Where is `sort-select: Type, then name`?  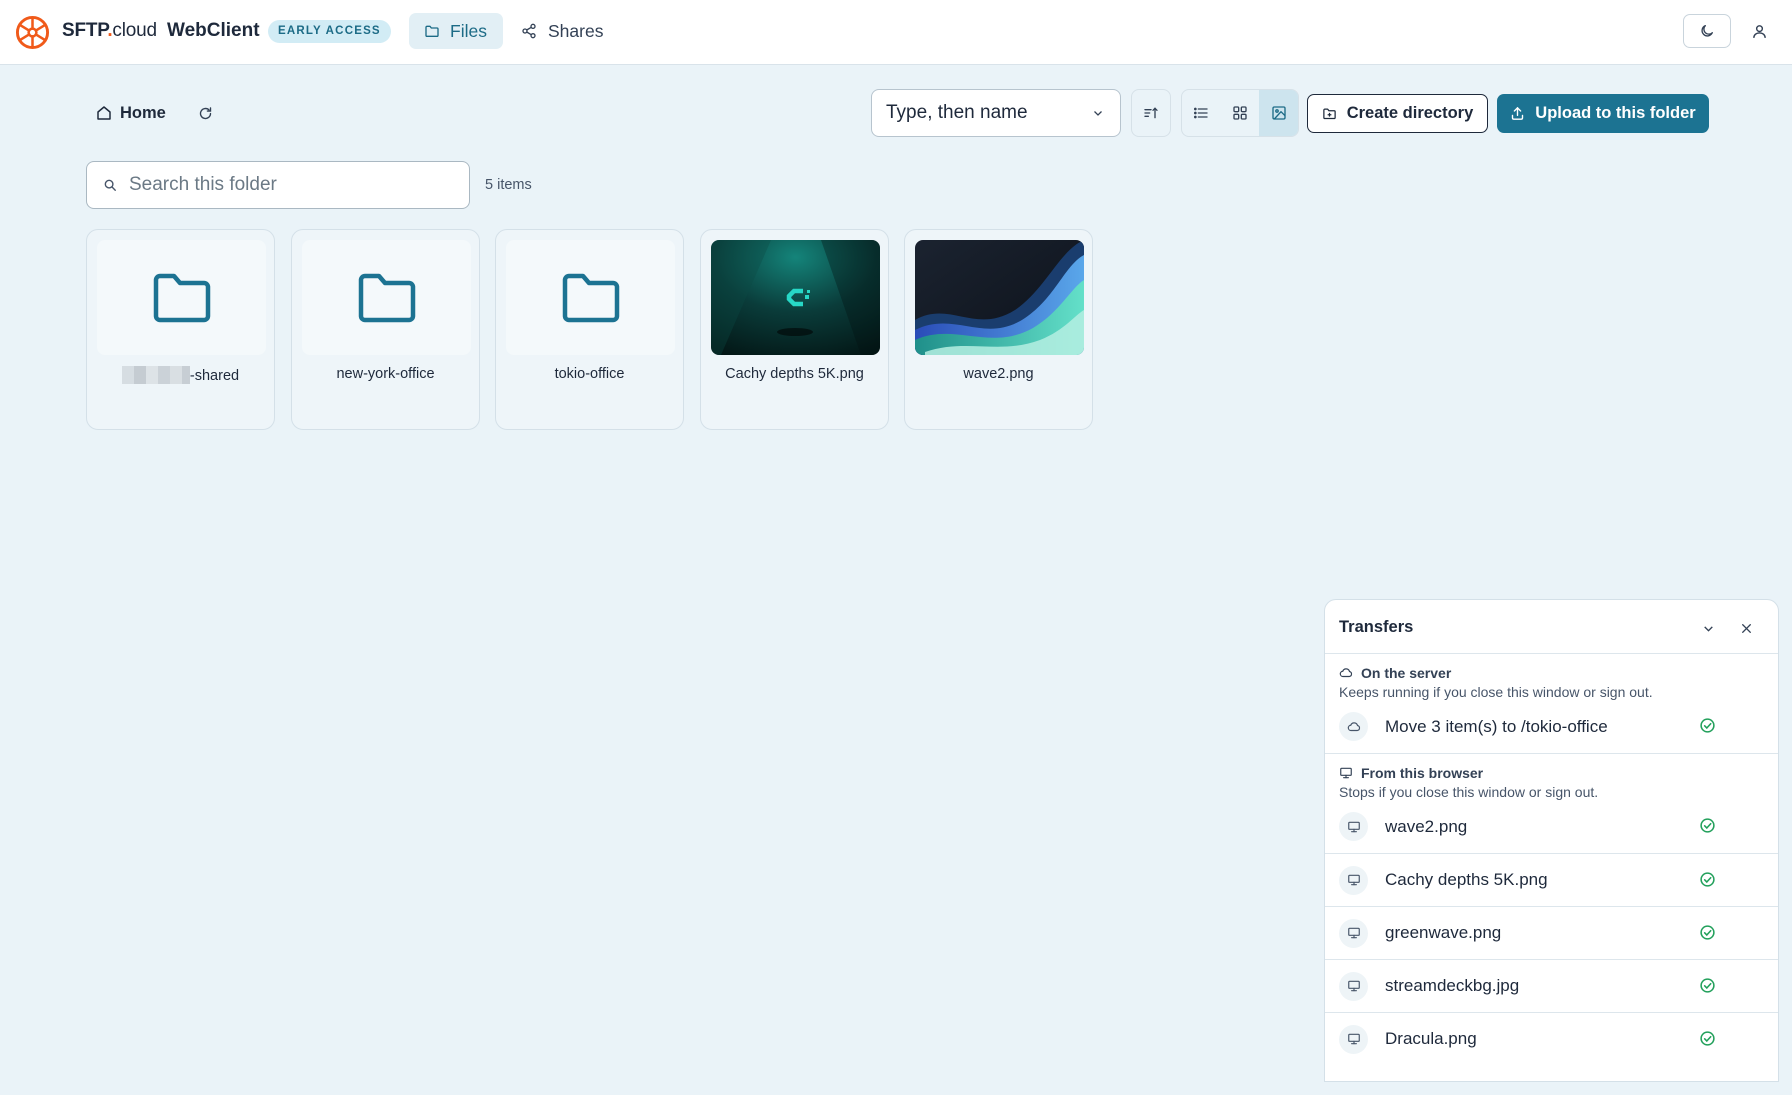
sort-select: Type, then name is located at coordinates (996, 113).